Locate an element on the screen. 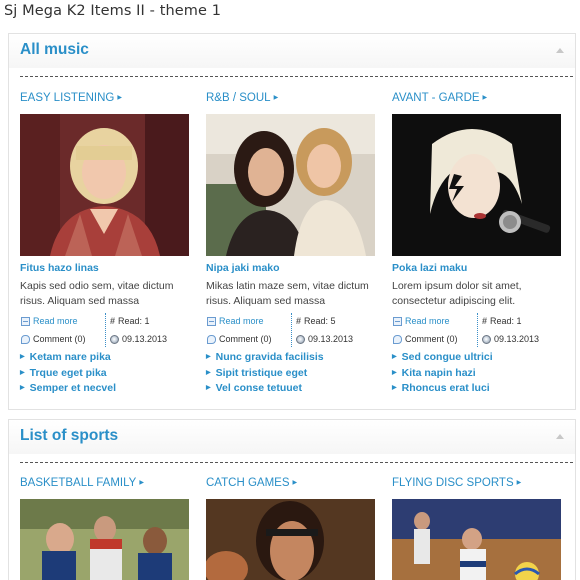 The width and height of the screenshot is (580, 580). category-link-easy-listening: EASY LISTENING ▶ is located at coordinates (71, 98).